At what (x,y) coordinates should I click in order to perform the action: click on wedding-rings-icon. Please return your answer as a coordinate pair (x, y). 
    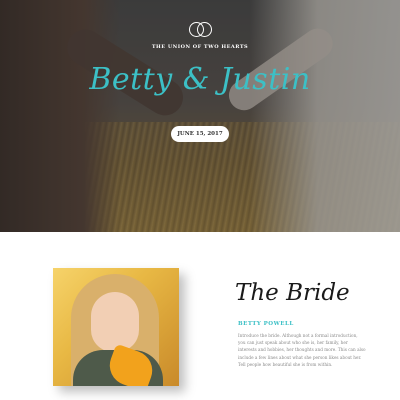
    Looking at the image, I should click on (201, 28).